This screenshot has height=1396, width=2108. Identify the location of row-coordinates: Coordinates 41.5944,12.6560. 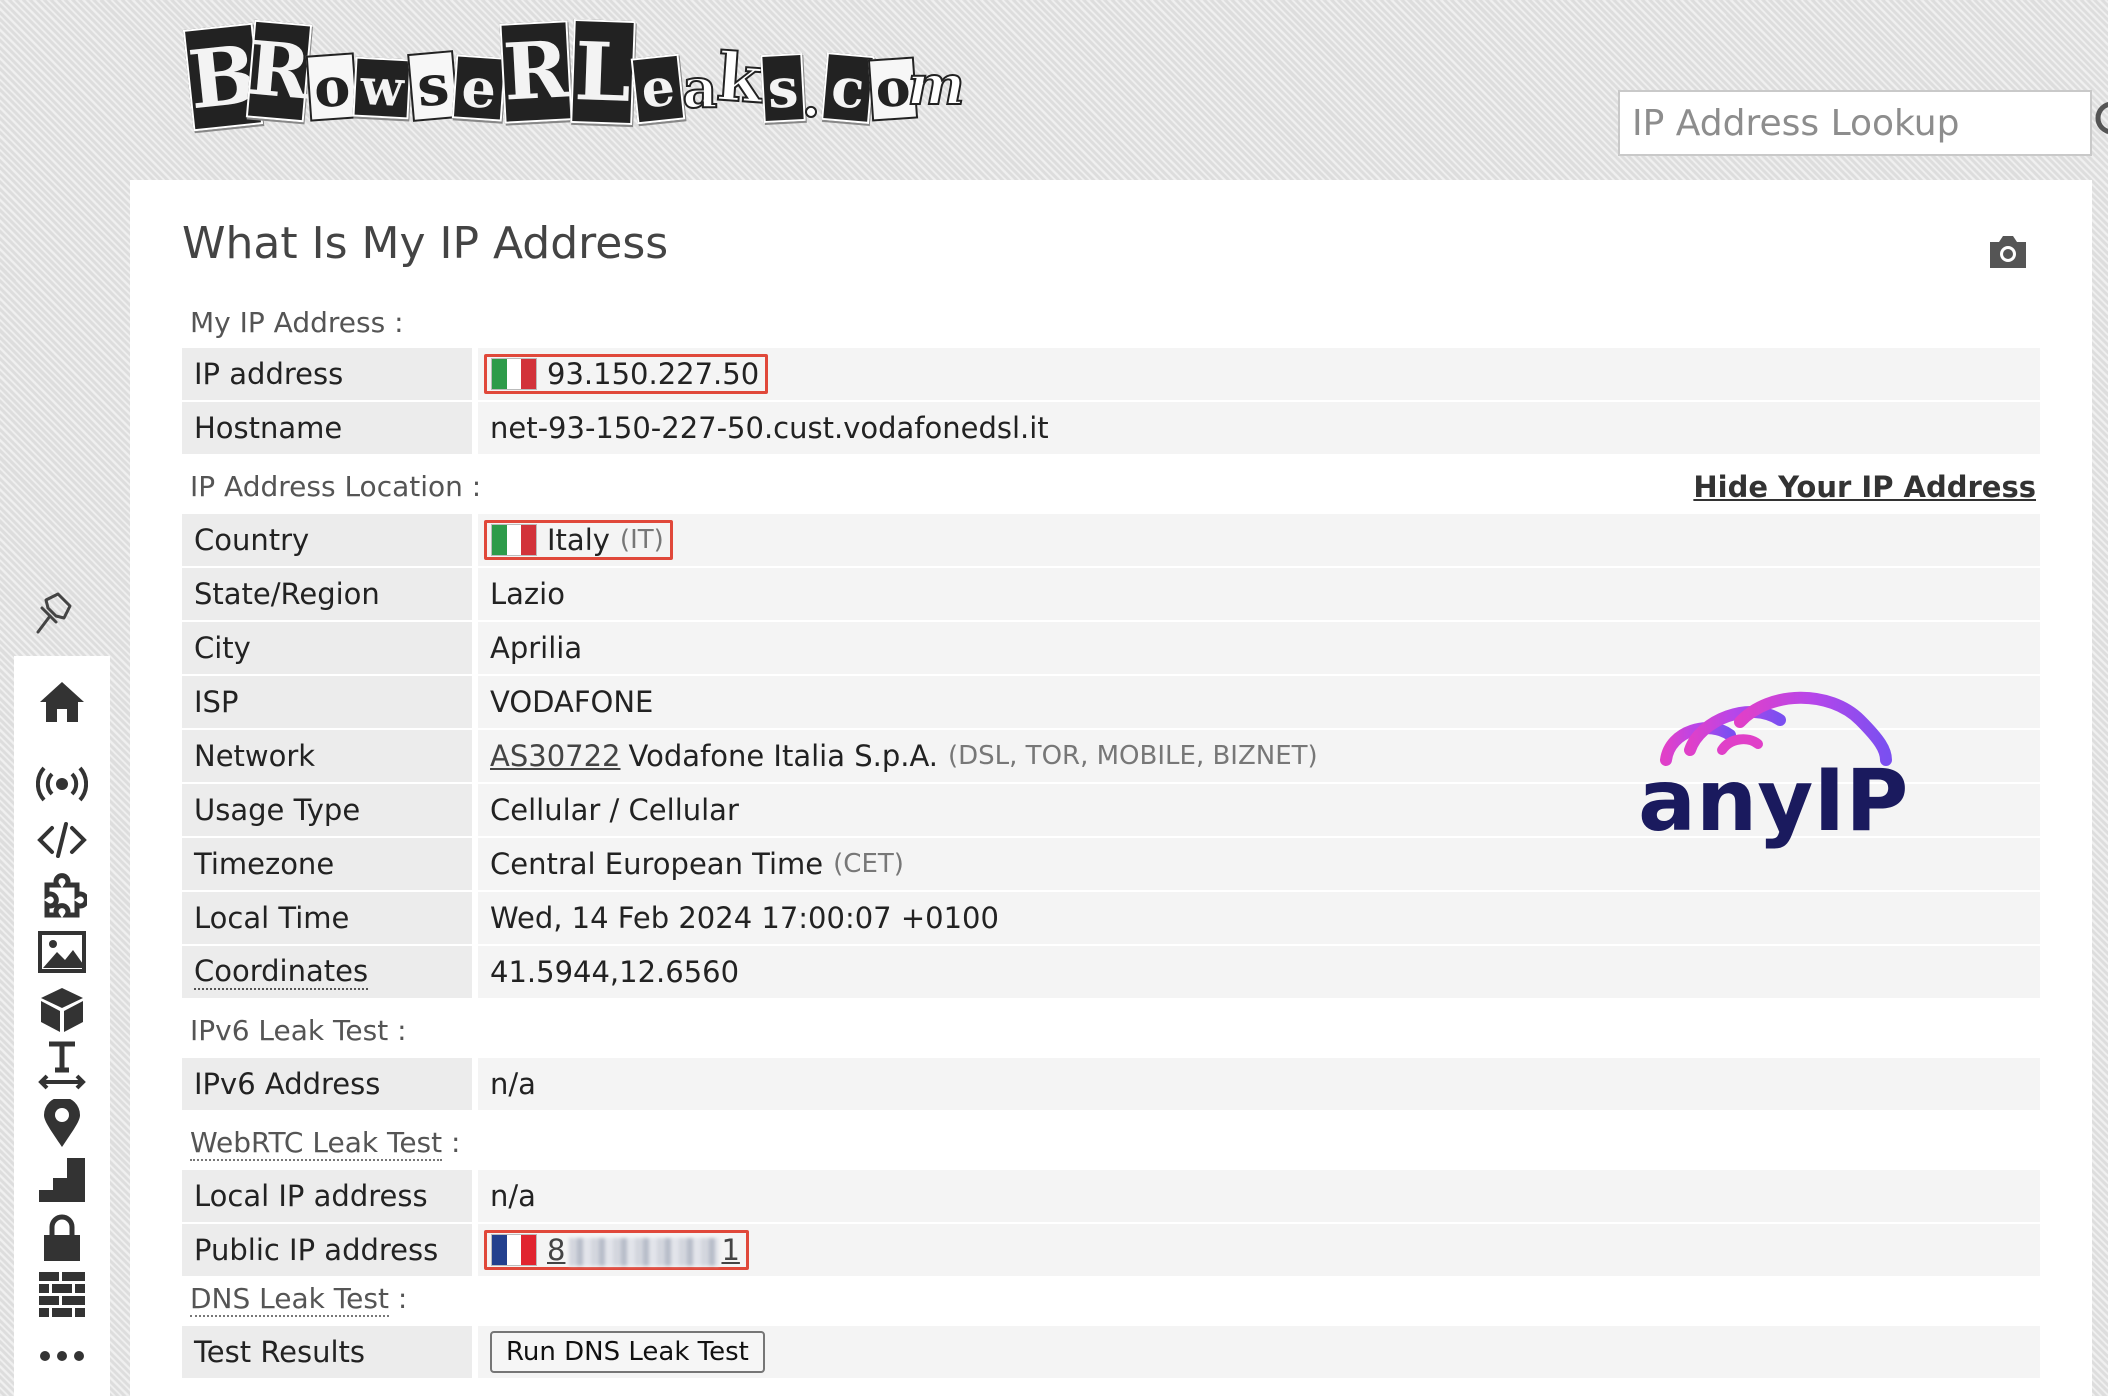
(1111, 972).